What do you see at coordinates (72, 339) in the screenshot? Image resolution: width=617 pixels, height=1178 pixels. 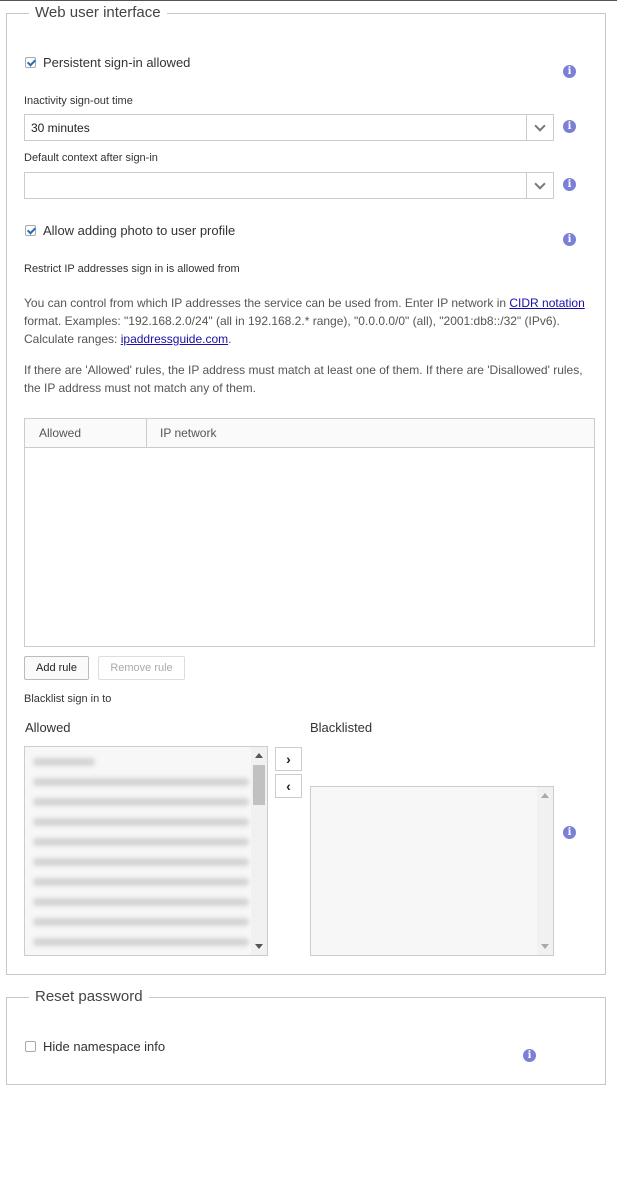 I see `cidr-text-3: Calculate ranges:` at bounding box center [72, 339].